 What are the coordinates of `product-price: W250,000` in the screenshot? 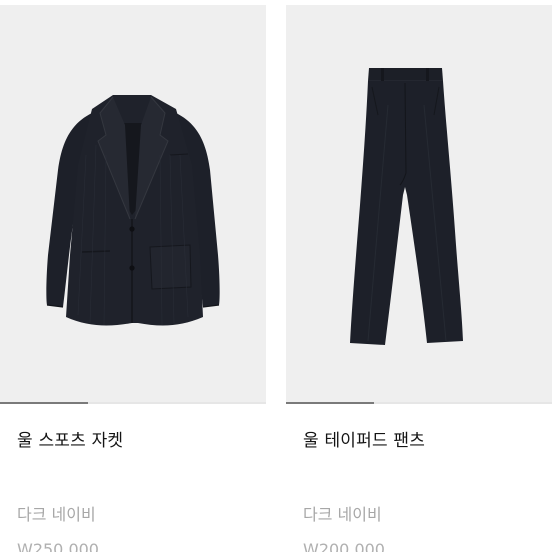 It's located at (58, 546).